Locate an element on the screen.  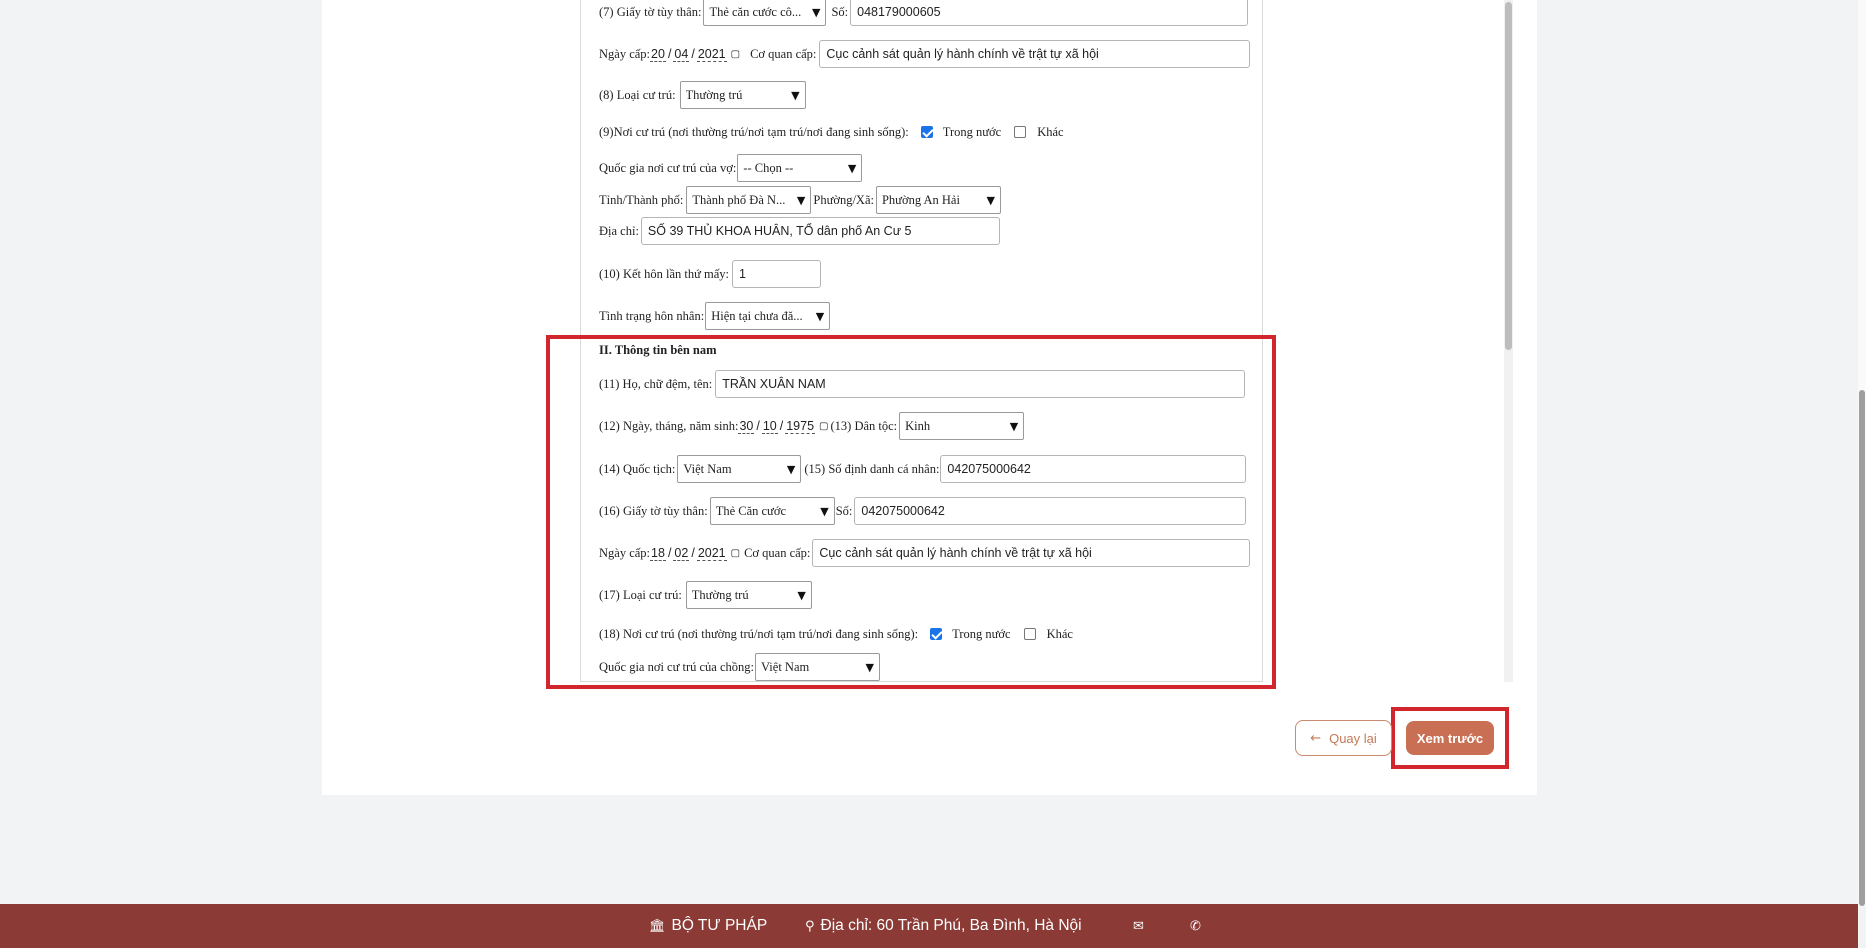
wife-id-doc-label: (7) Giấy tờ tùy thân: is located at coordinates (650, 11).